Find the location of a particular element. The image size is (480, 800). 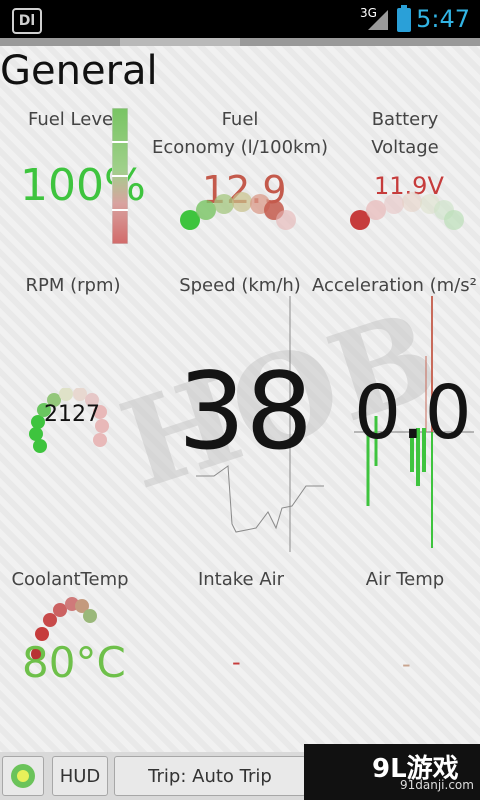

gps-status-button is located at coordinates (23, 776).